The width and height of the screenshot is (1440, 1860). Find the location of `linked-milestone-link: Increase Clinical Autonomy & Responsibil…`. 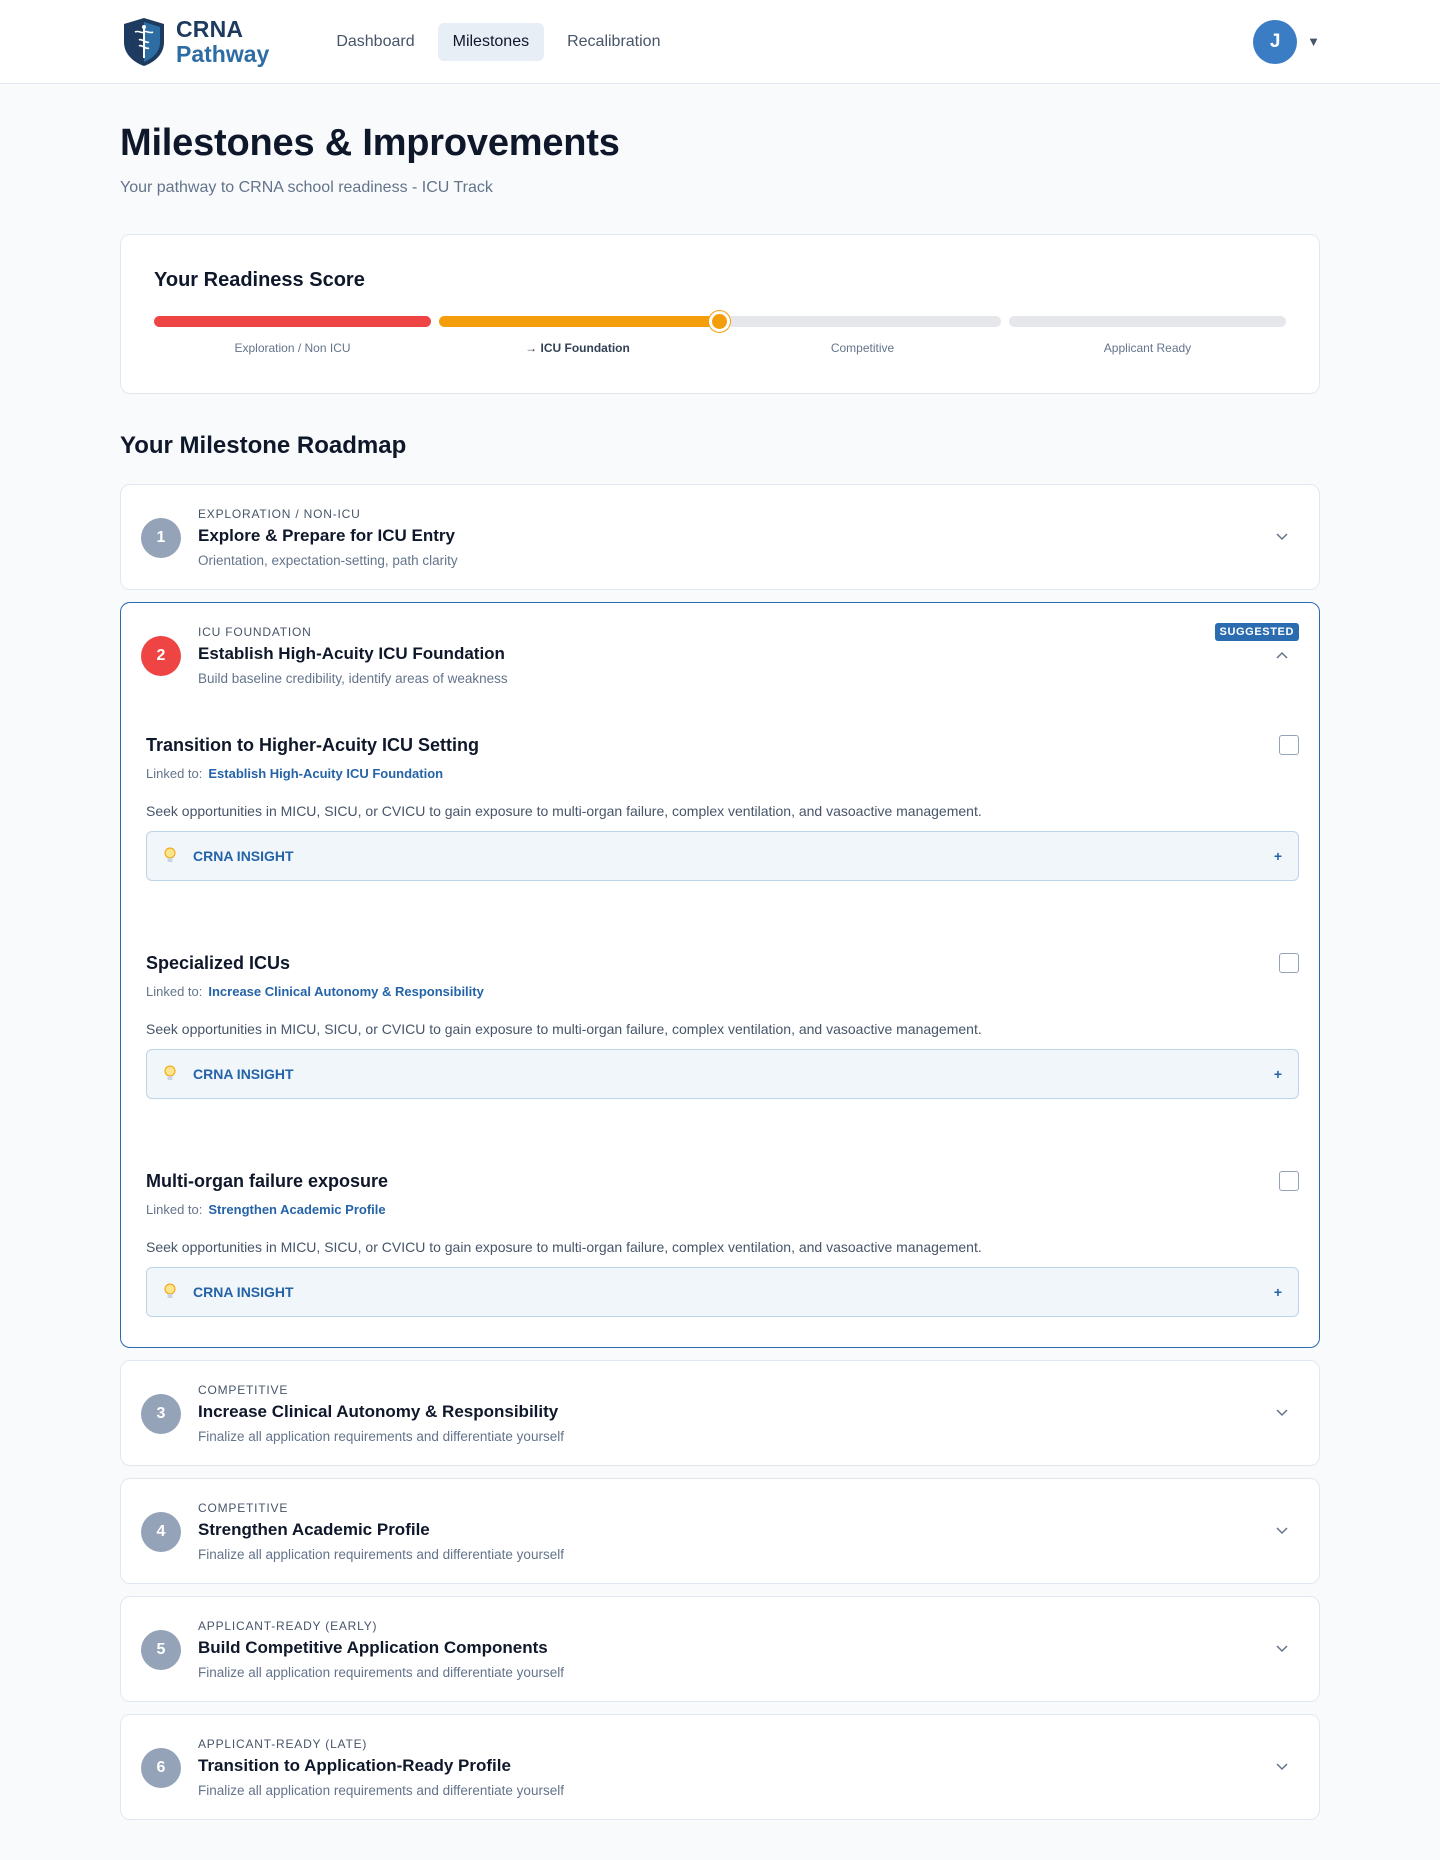

linked-milestone-link: Increase Clinical Autonomy & Responsibil… is located at coordinates (345, 991).